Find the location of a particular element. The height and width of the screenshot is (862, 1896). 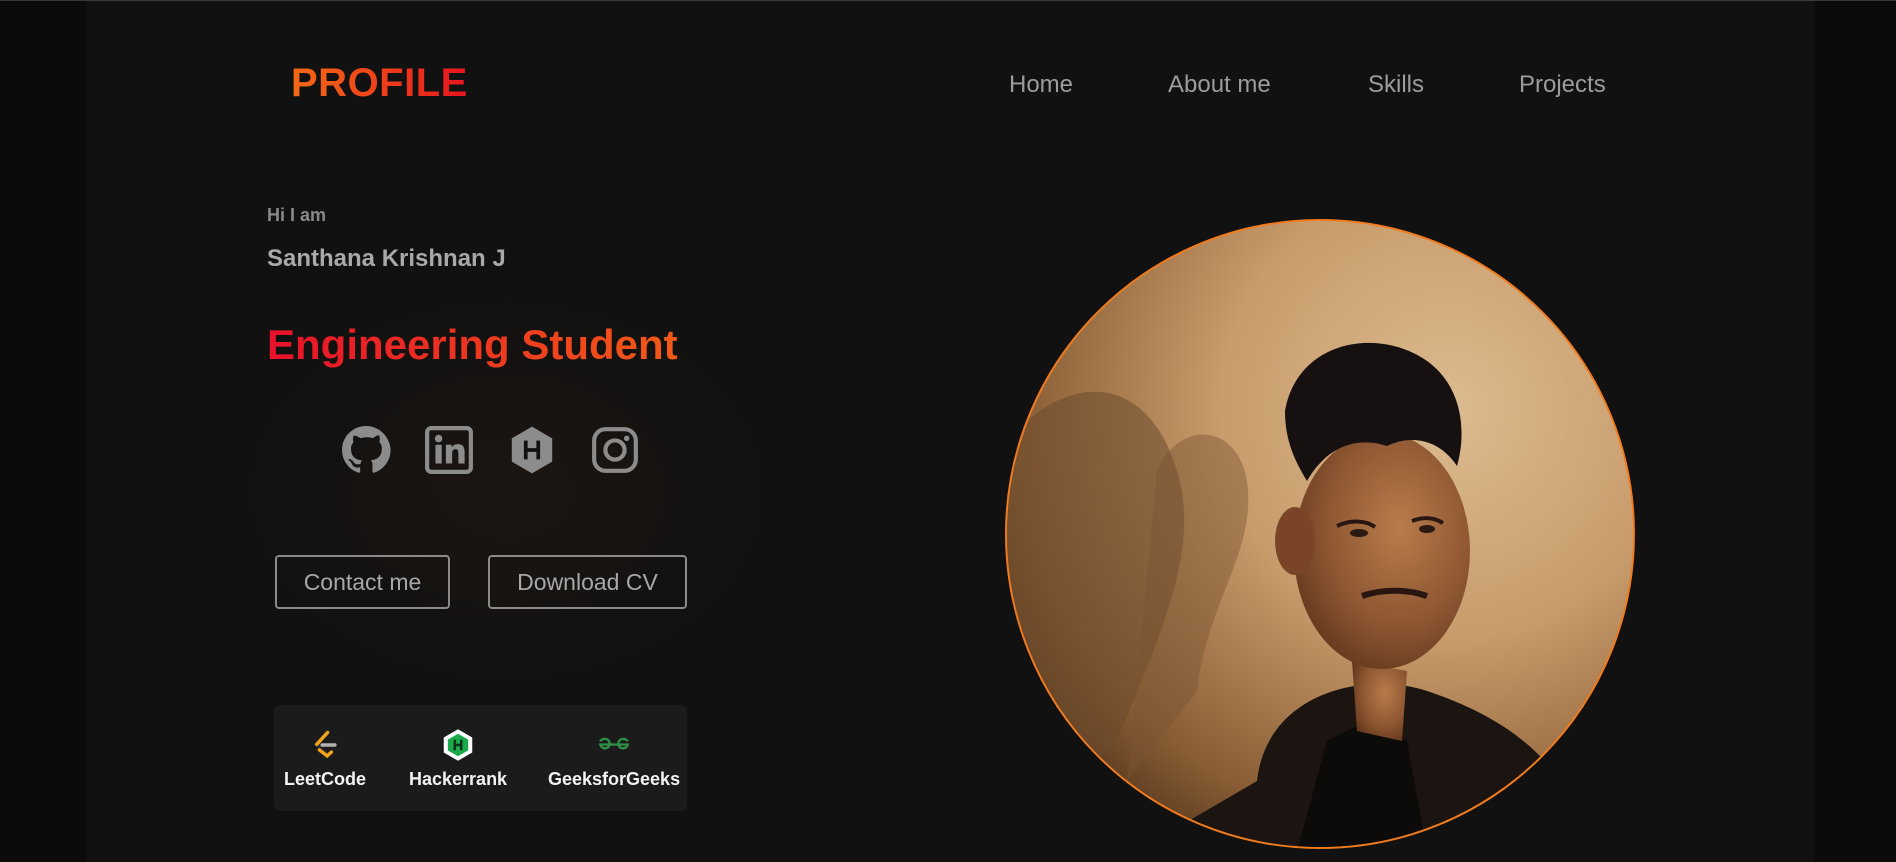

platform-label: LeetCode is located at coordinates (325, 779).